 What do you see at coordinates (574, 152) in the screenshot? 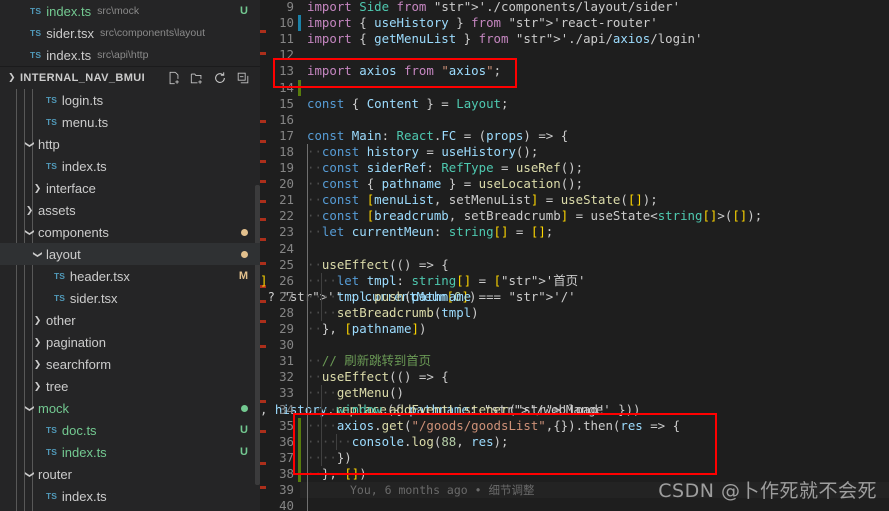
I see `code-line: 18 ··const history = useHistory();` at bounding box center [574, 152].